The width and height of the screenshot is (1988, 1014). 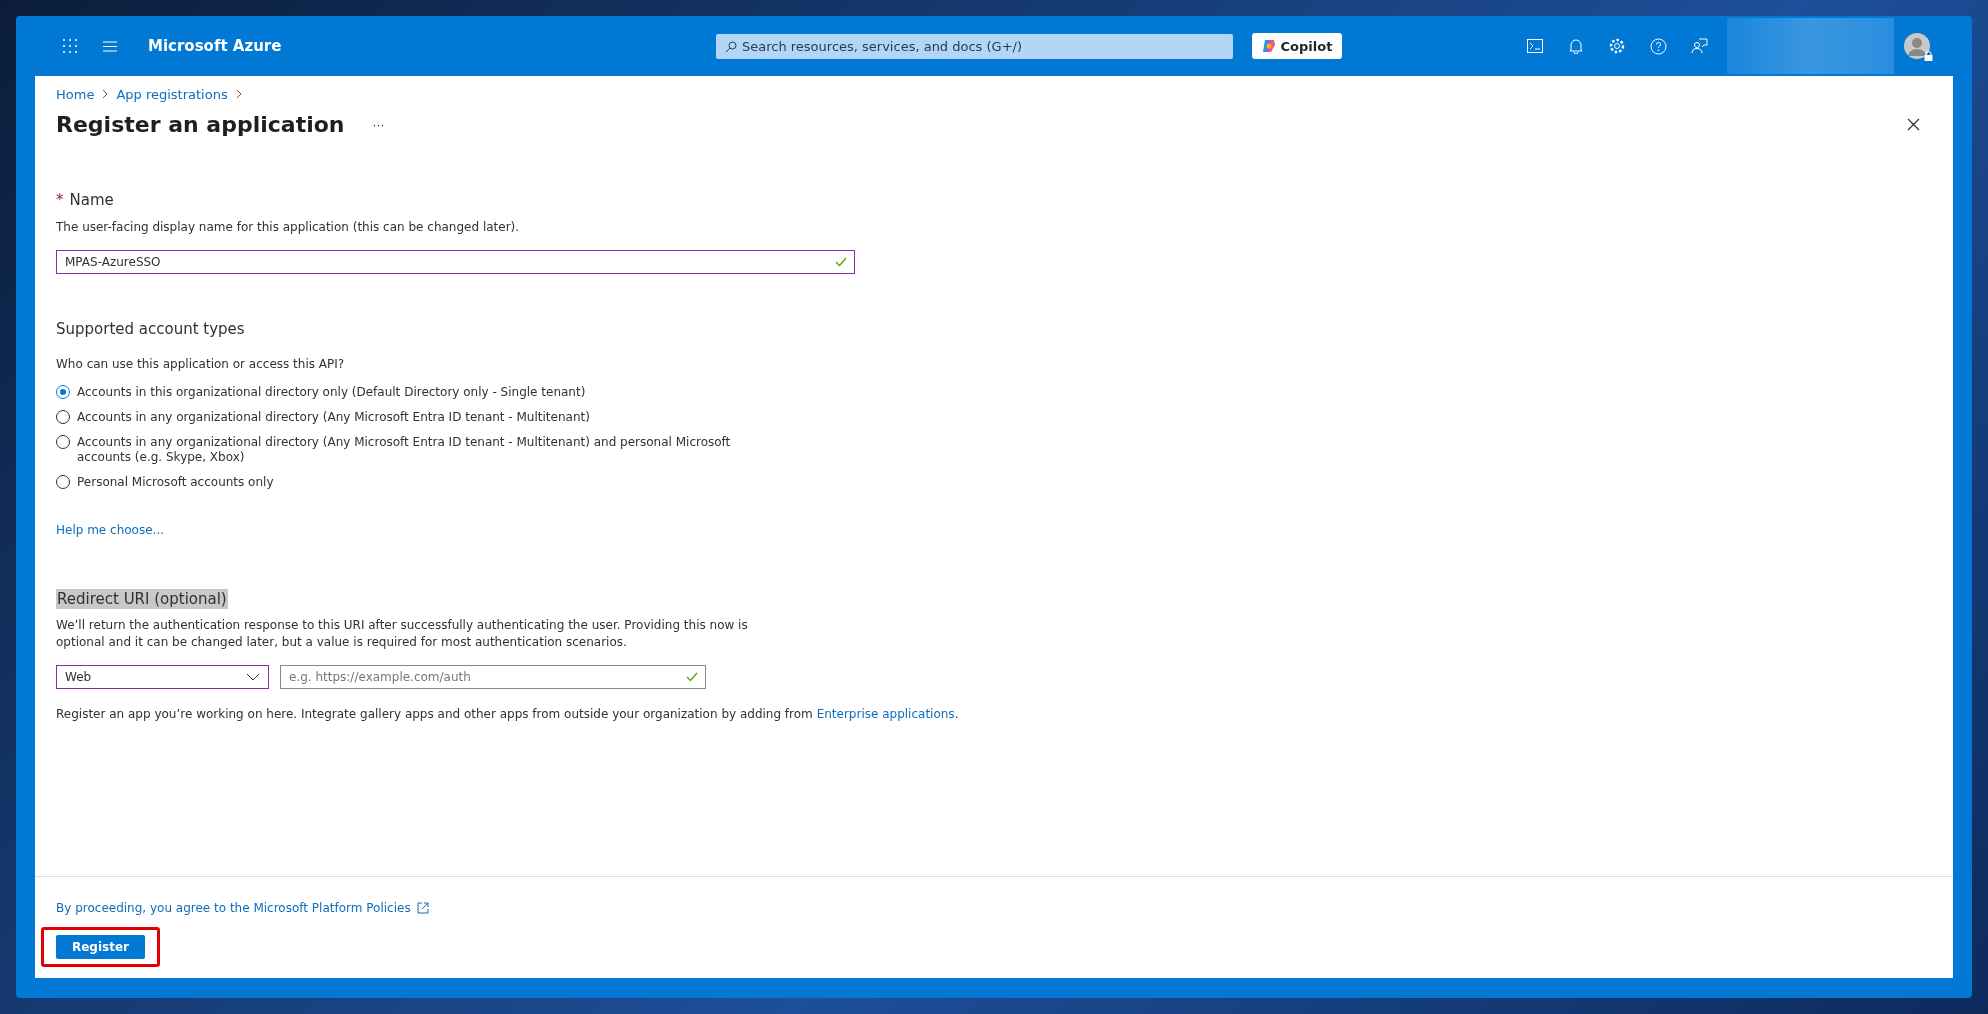 What do you see at coordinates (242, 908) in the screenshot?
I see `policies-link: By proceeding, you agree to the Microsoft Platform Policies` at bounding box center [242, 908].